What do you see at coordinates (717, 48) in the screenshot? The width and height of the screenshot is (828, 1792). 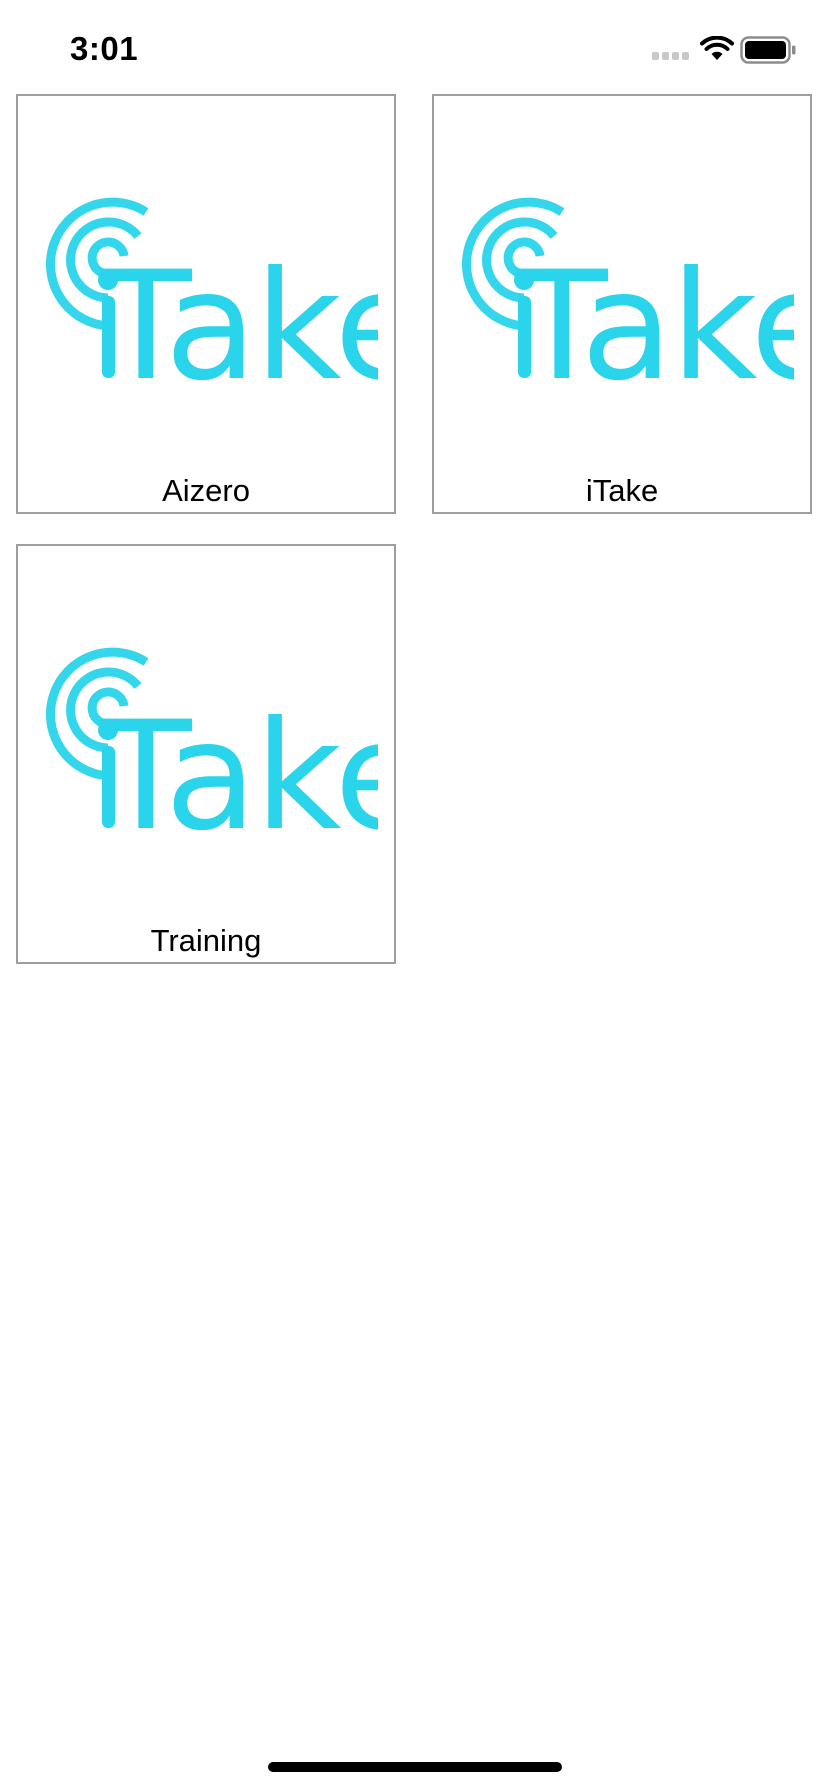 I see `wifi-icon` at bounding box center [717, 48].